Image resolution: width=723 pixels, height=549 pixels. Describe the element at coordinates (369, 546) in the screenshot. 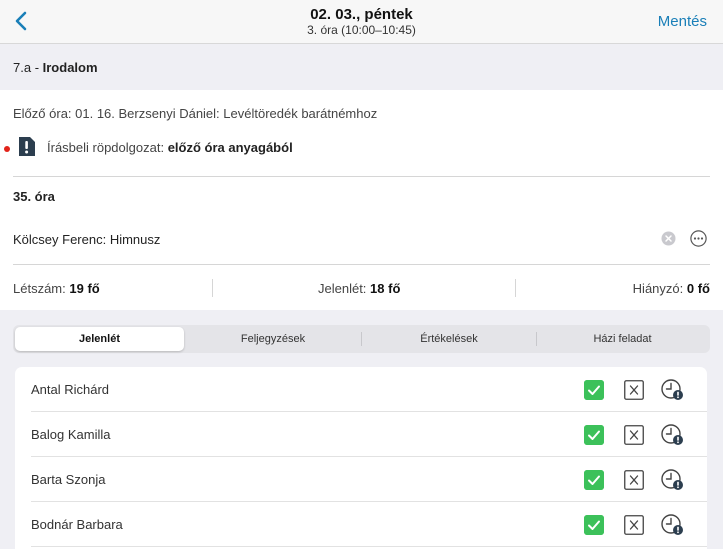

I see `row-divider` at that location.